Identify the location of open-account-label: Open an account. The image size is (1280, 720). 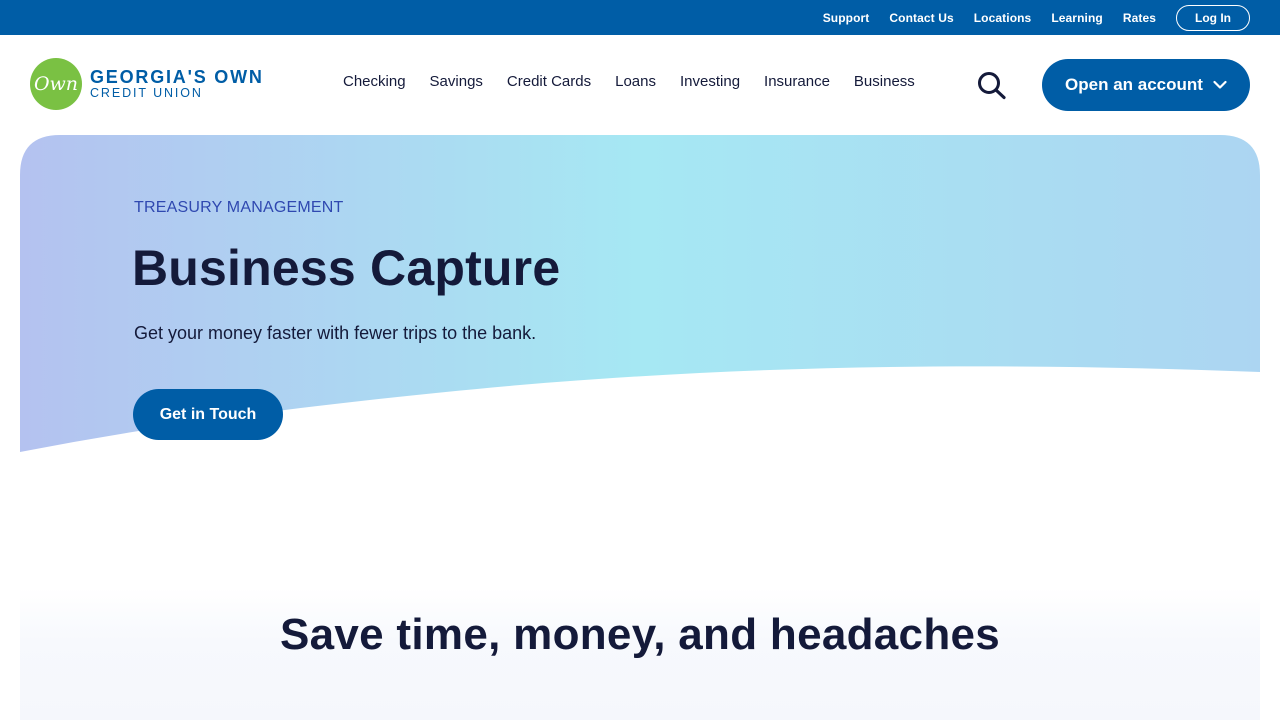
(1134, 84).